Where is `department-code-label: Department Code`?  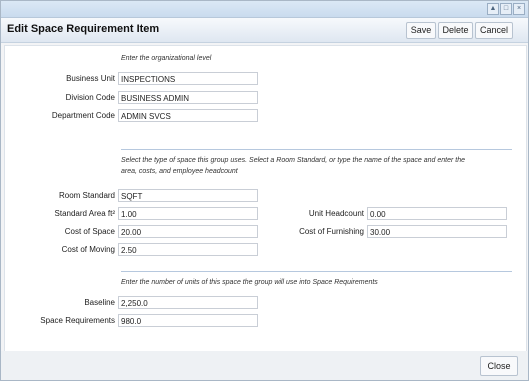 department-code-label: Department Code is located at coordinates (83, 115).